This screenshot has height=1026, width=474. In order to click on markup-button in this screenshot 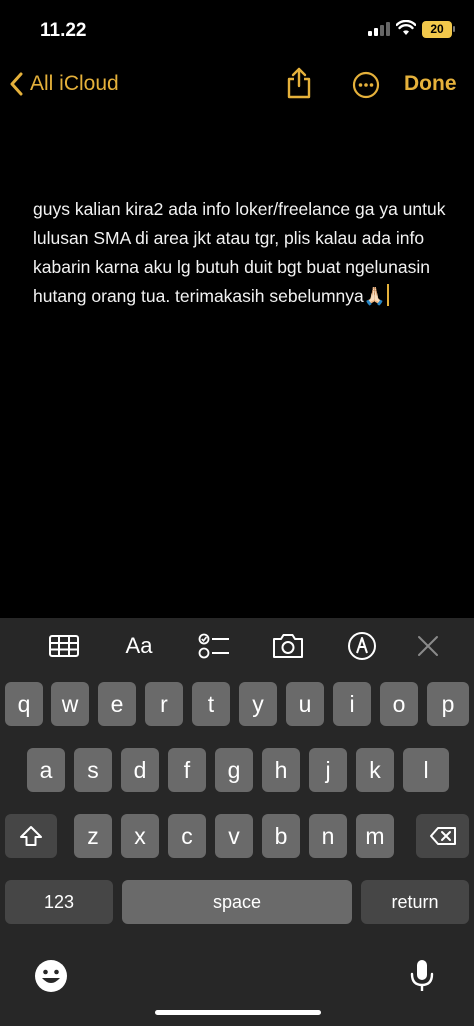, I will do `click(362, 646)`.